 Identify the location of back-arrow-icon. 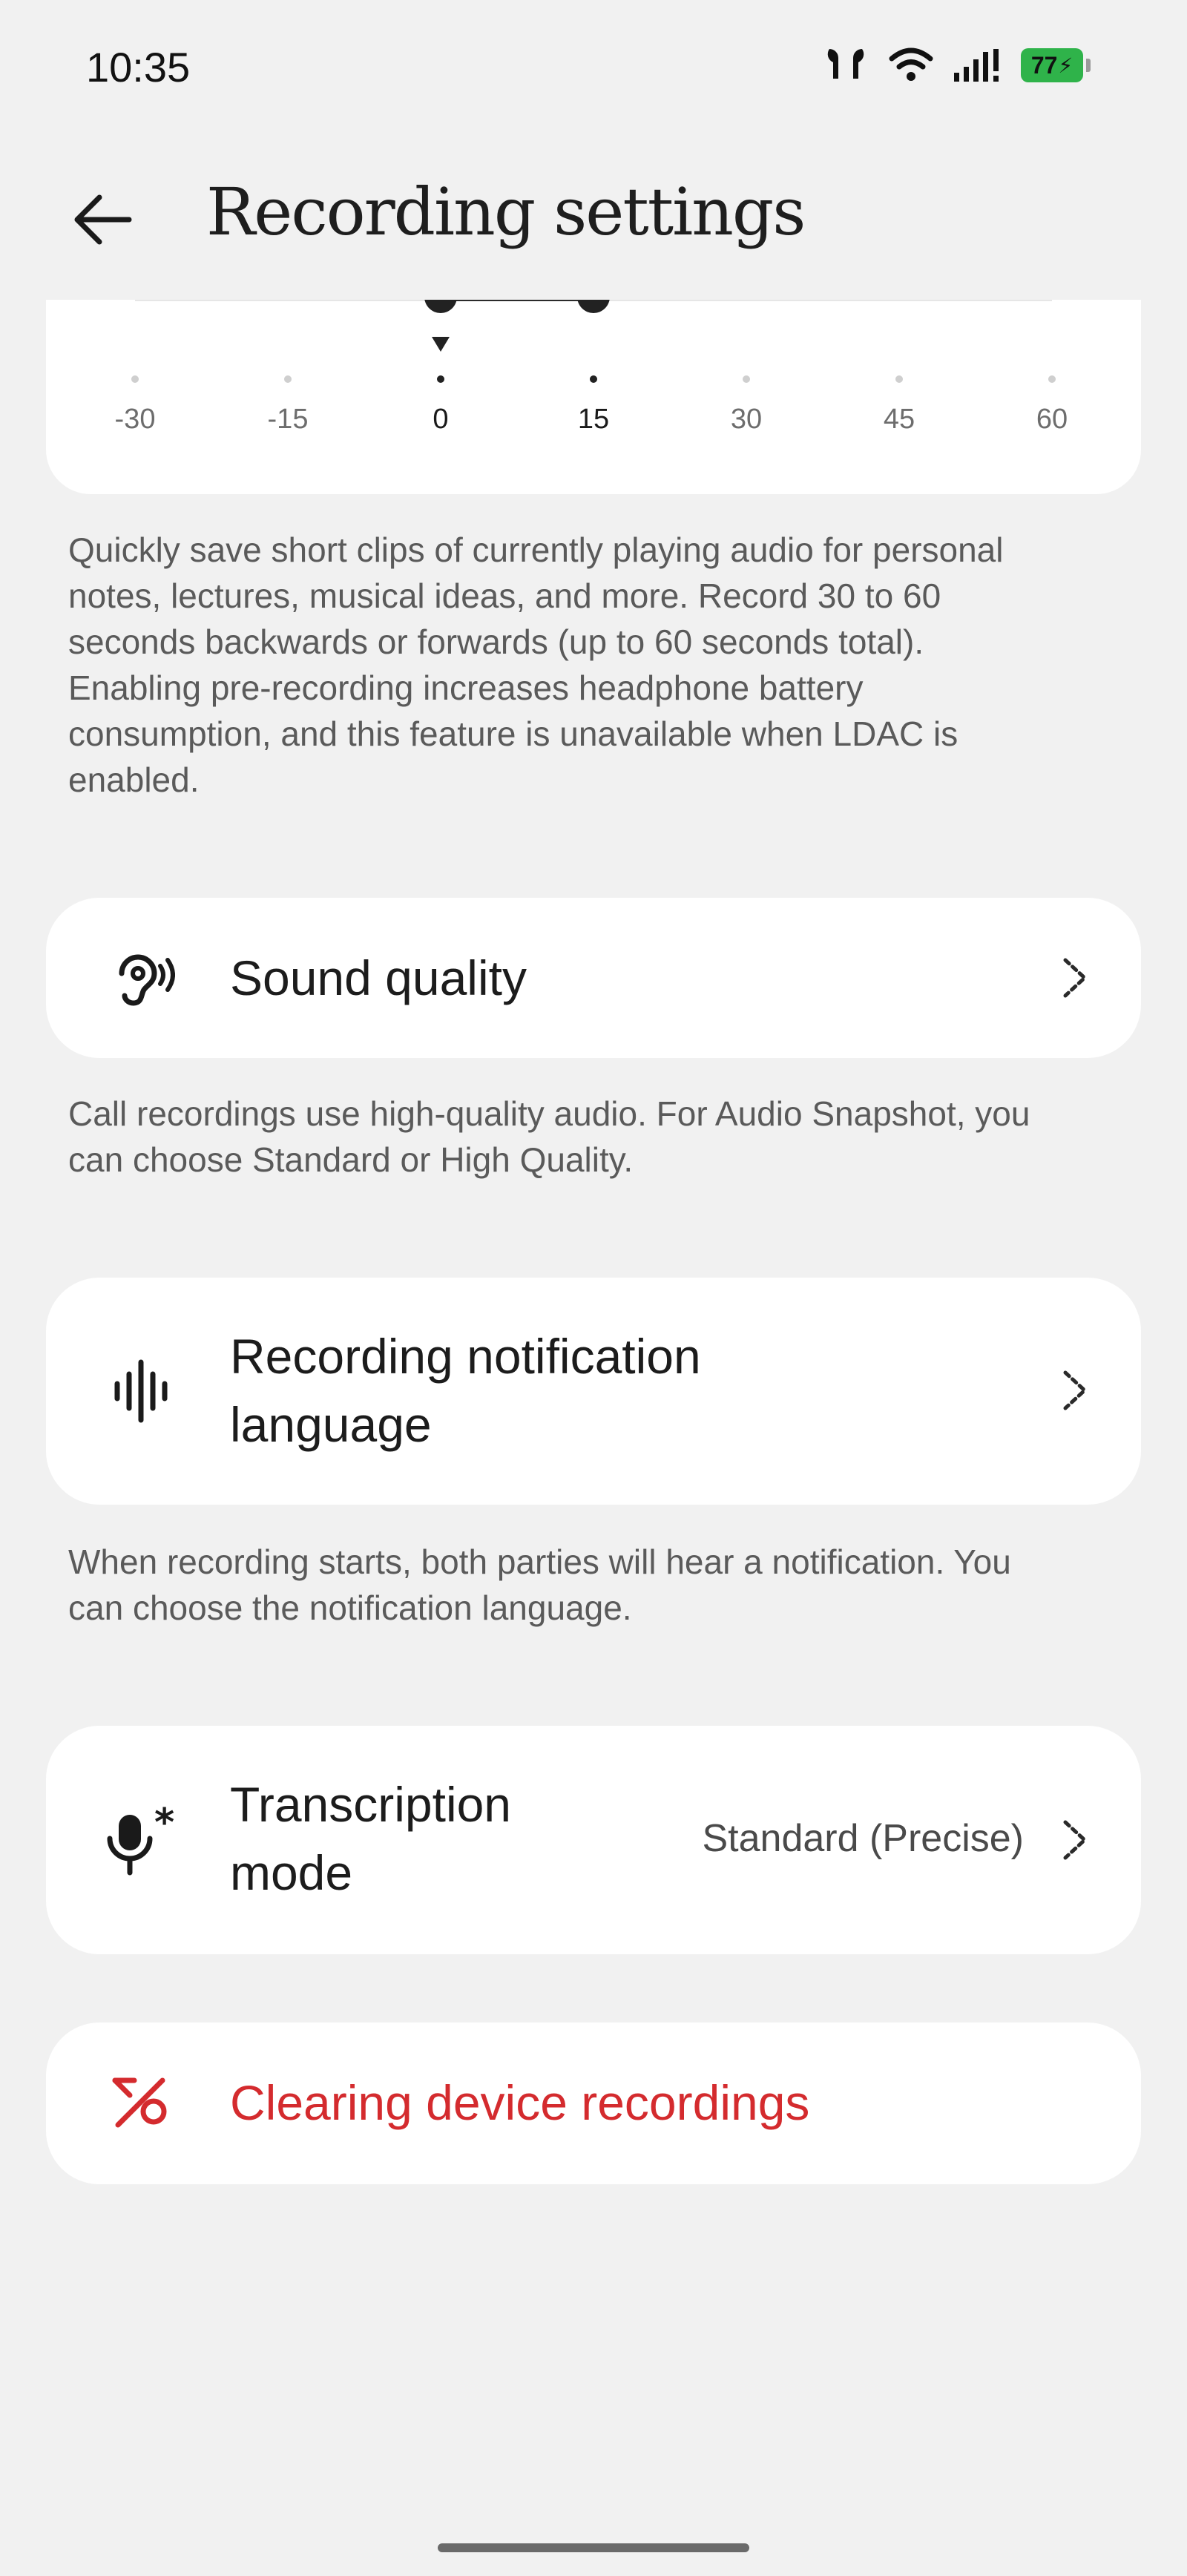
(103, 219).